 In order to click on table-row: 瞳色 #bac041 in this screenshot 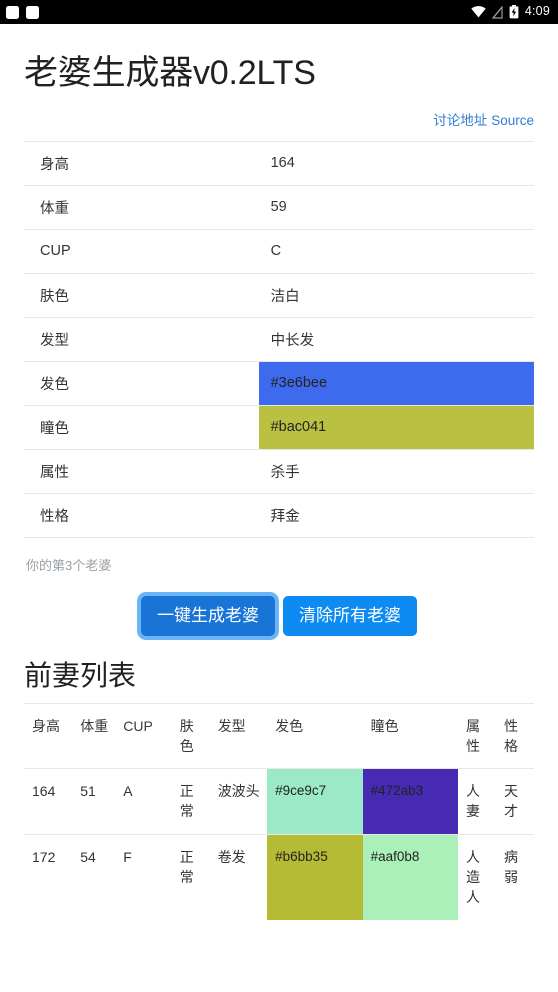, I will do `click(279, 426)`.